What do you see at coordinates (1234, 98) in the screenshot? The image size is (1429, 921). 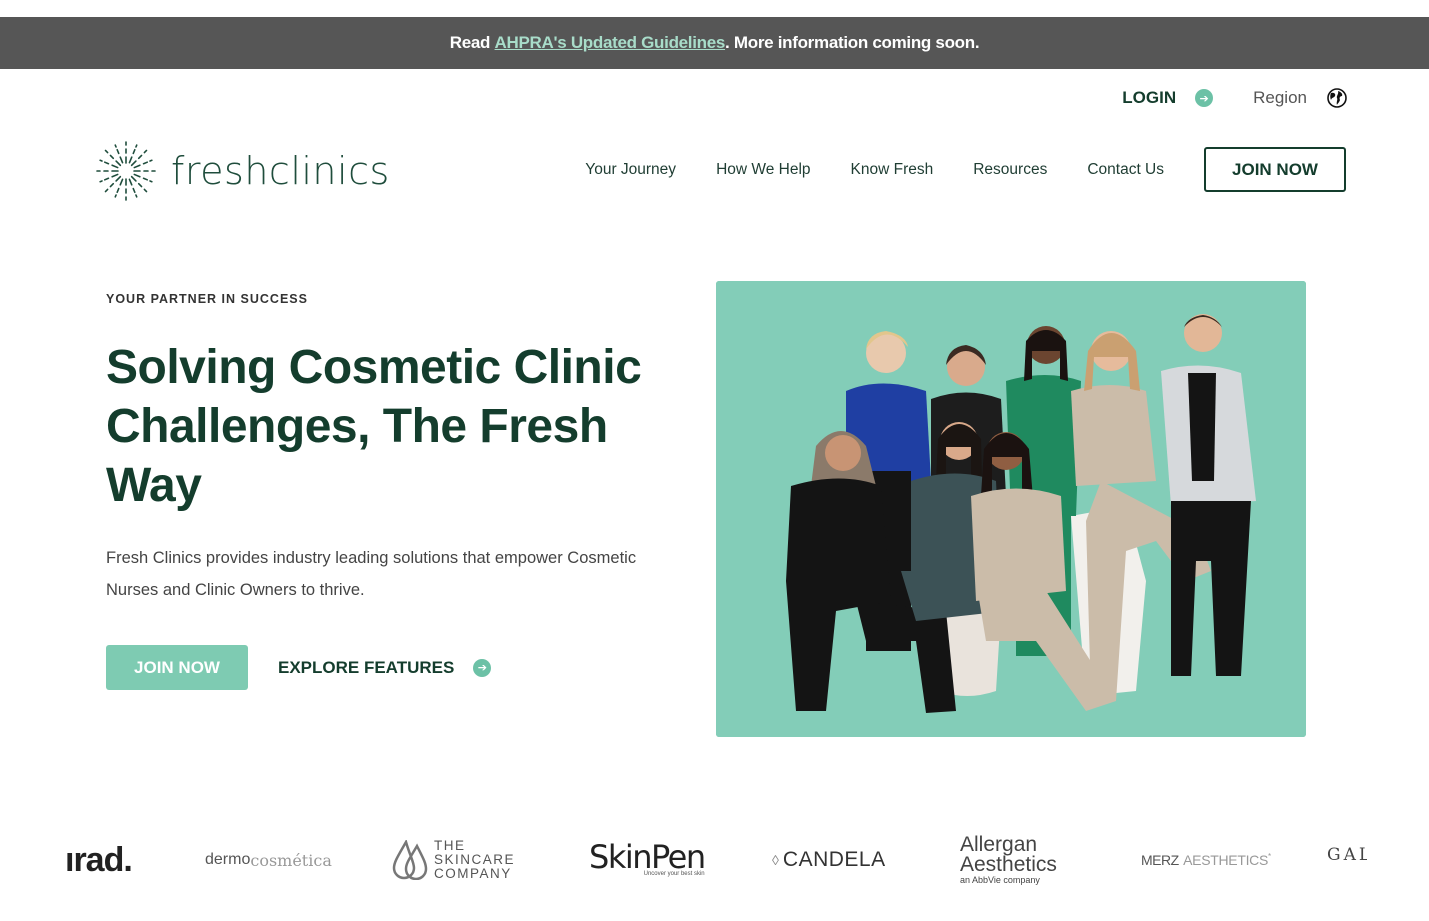 I see `utility-bar: LOGIN ➔ Region` at bounding box center [1234, 98].